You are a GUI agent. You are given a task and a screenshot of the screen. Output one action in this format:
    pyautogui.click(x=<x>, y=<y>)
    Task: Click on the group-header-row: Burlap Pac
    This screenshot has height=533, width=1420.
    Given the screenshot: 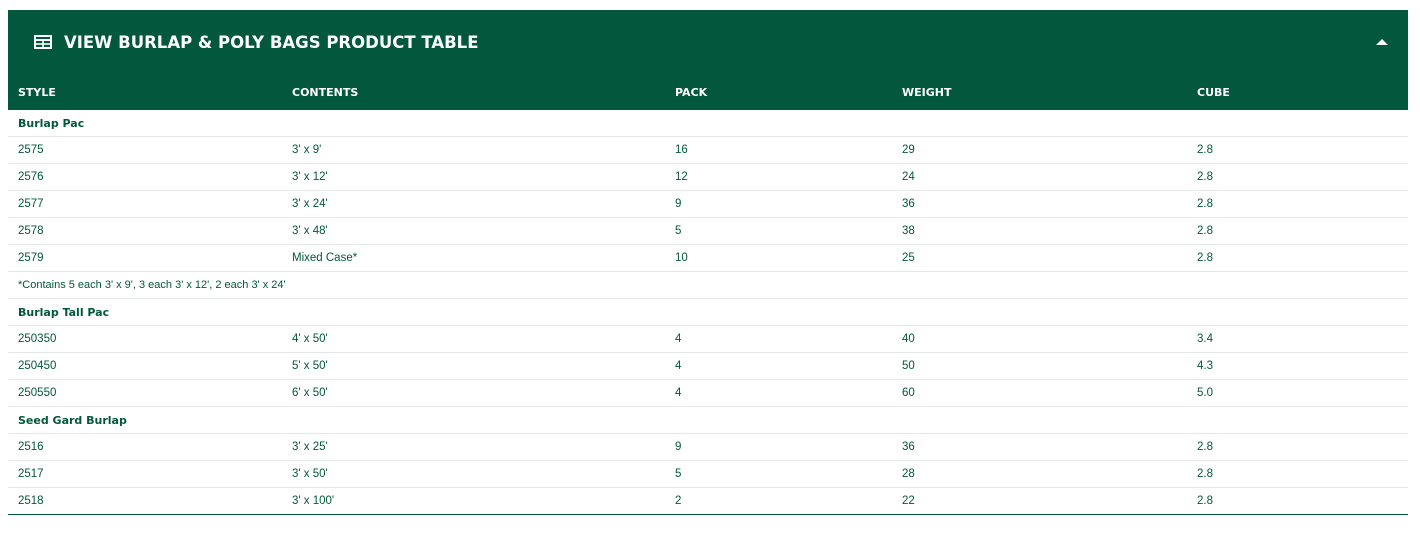 What is the action you would take?
    pyautogui.click(x=708, y=123)
    